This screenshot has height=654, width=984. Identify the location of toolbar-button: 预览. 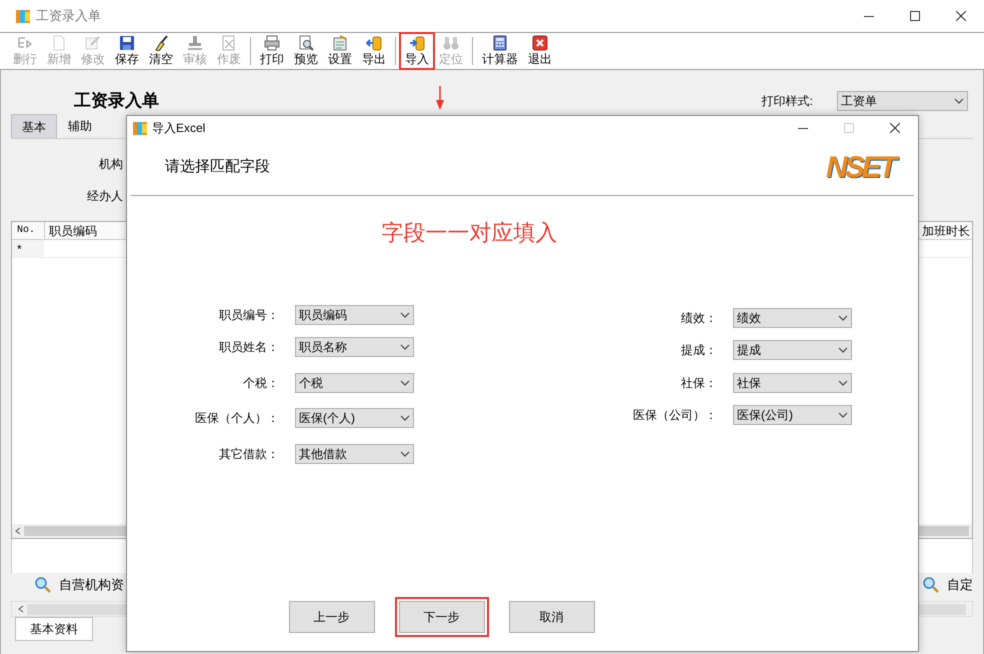
(306, 51).